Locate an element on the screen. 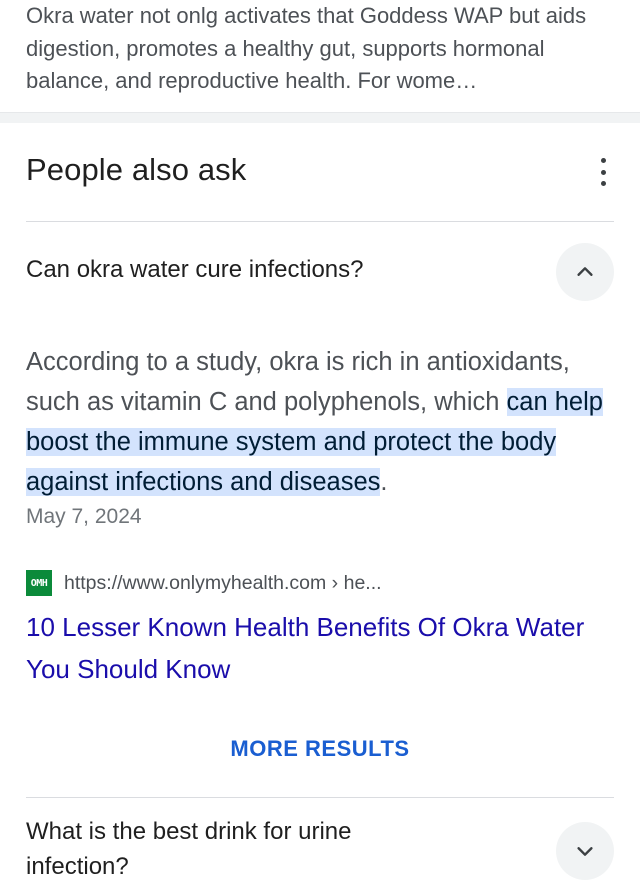  question-text: Can okra water cure infections? is located at coordinates (195, 269).